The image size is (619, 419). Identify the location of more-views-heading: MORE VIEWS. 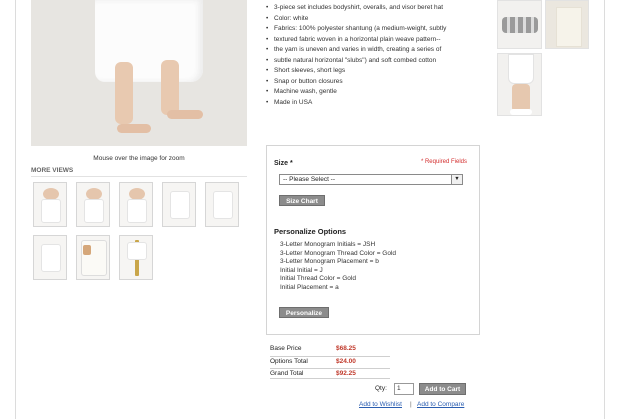
(139, 172).